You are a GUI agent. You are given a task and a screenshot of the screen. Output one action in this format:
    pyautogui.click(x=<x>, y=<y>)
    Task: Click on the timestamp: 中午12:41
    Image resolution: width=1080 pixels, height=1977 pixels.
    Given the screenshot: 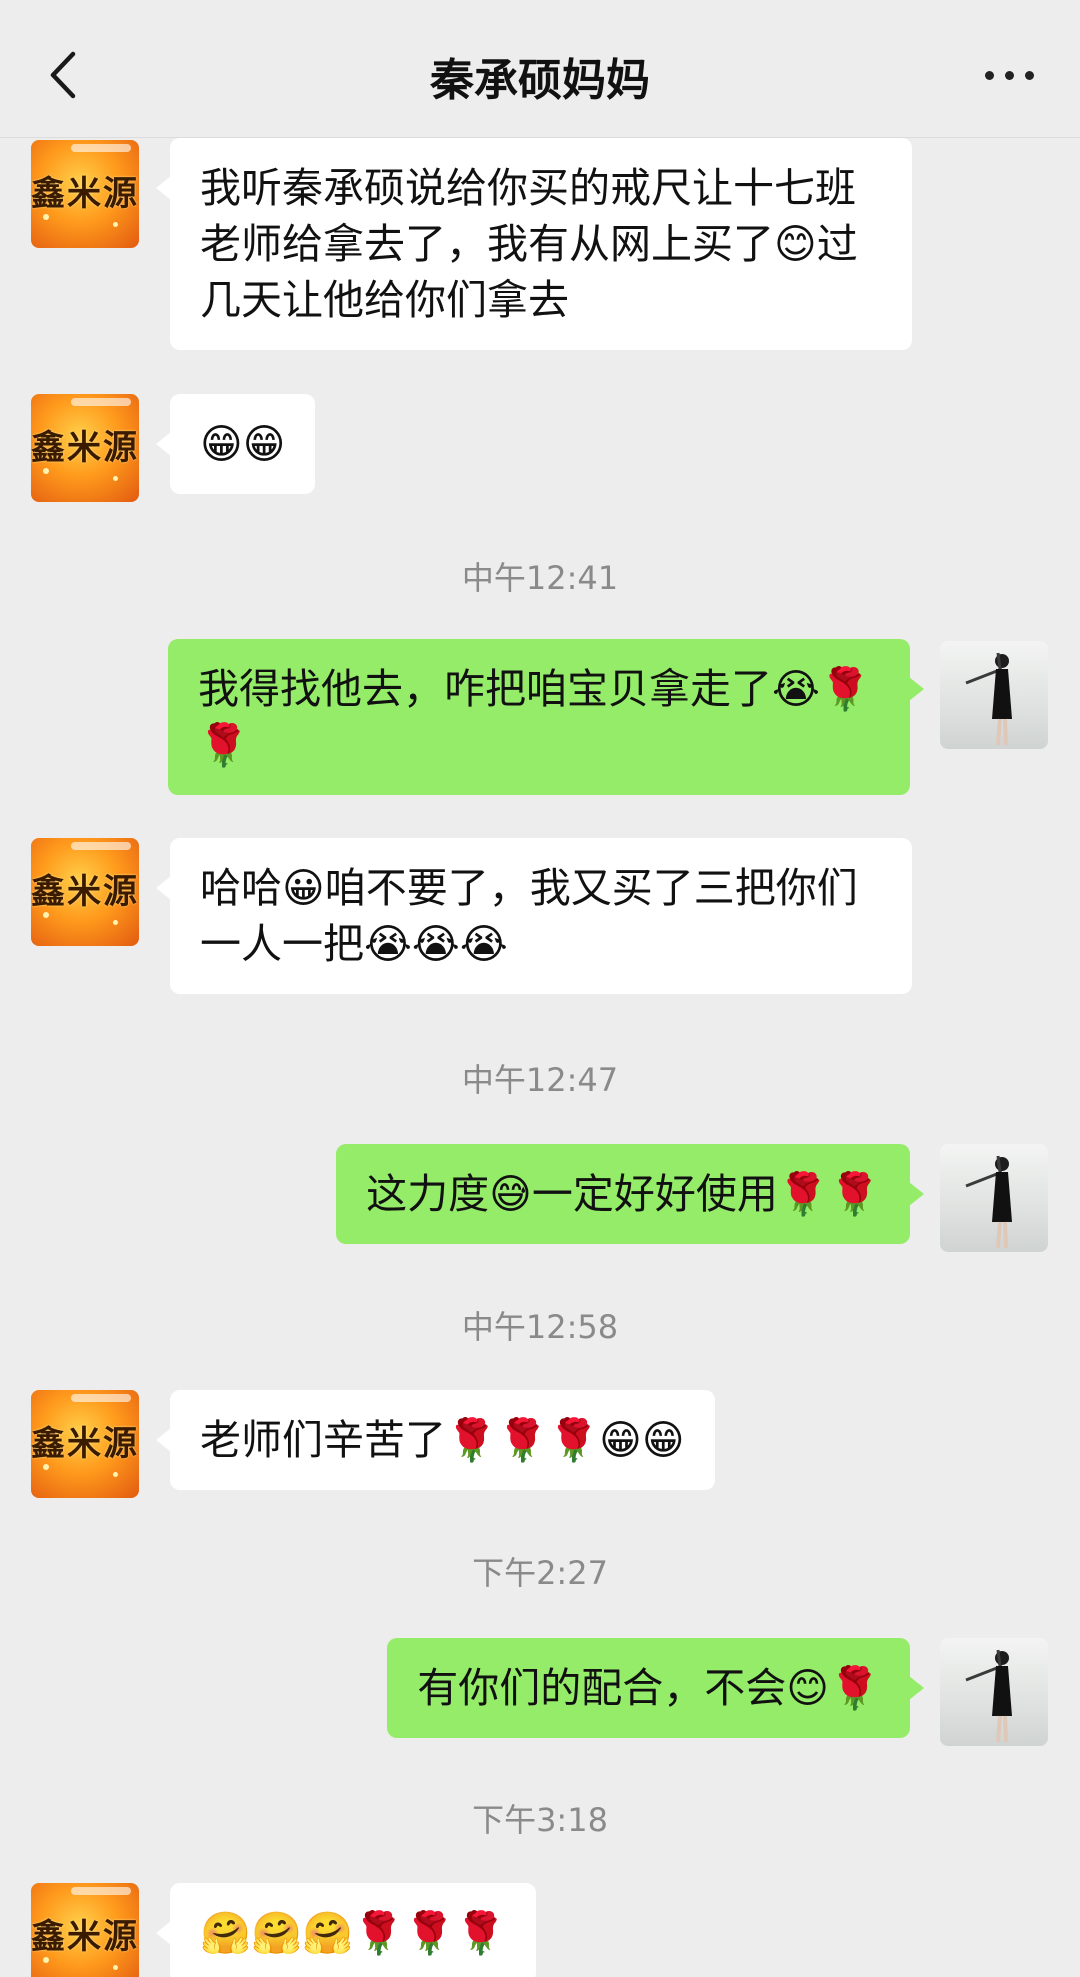 What is the action you would take?
    pyautogui.click(x=540, y=578)
    